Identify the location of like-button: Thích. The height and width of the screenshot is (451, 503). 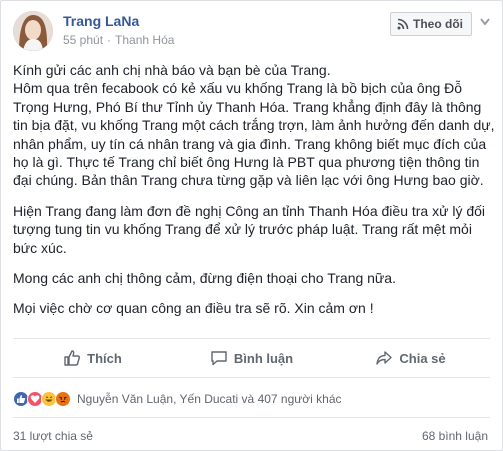
(92, 358).